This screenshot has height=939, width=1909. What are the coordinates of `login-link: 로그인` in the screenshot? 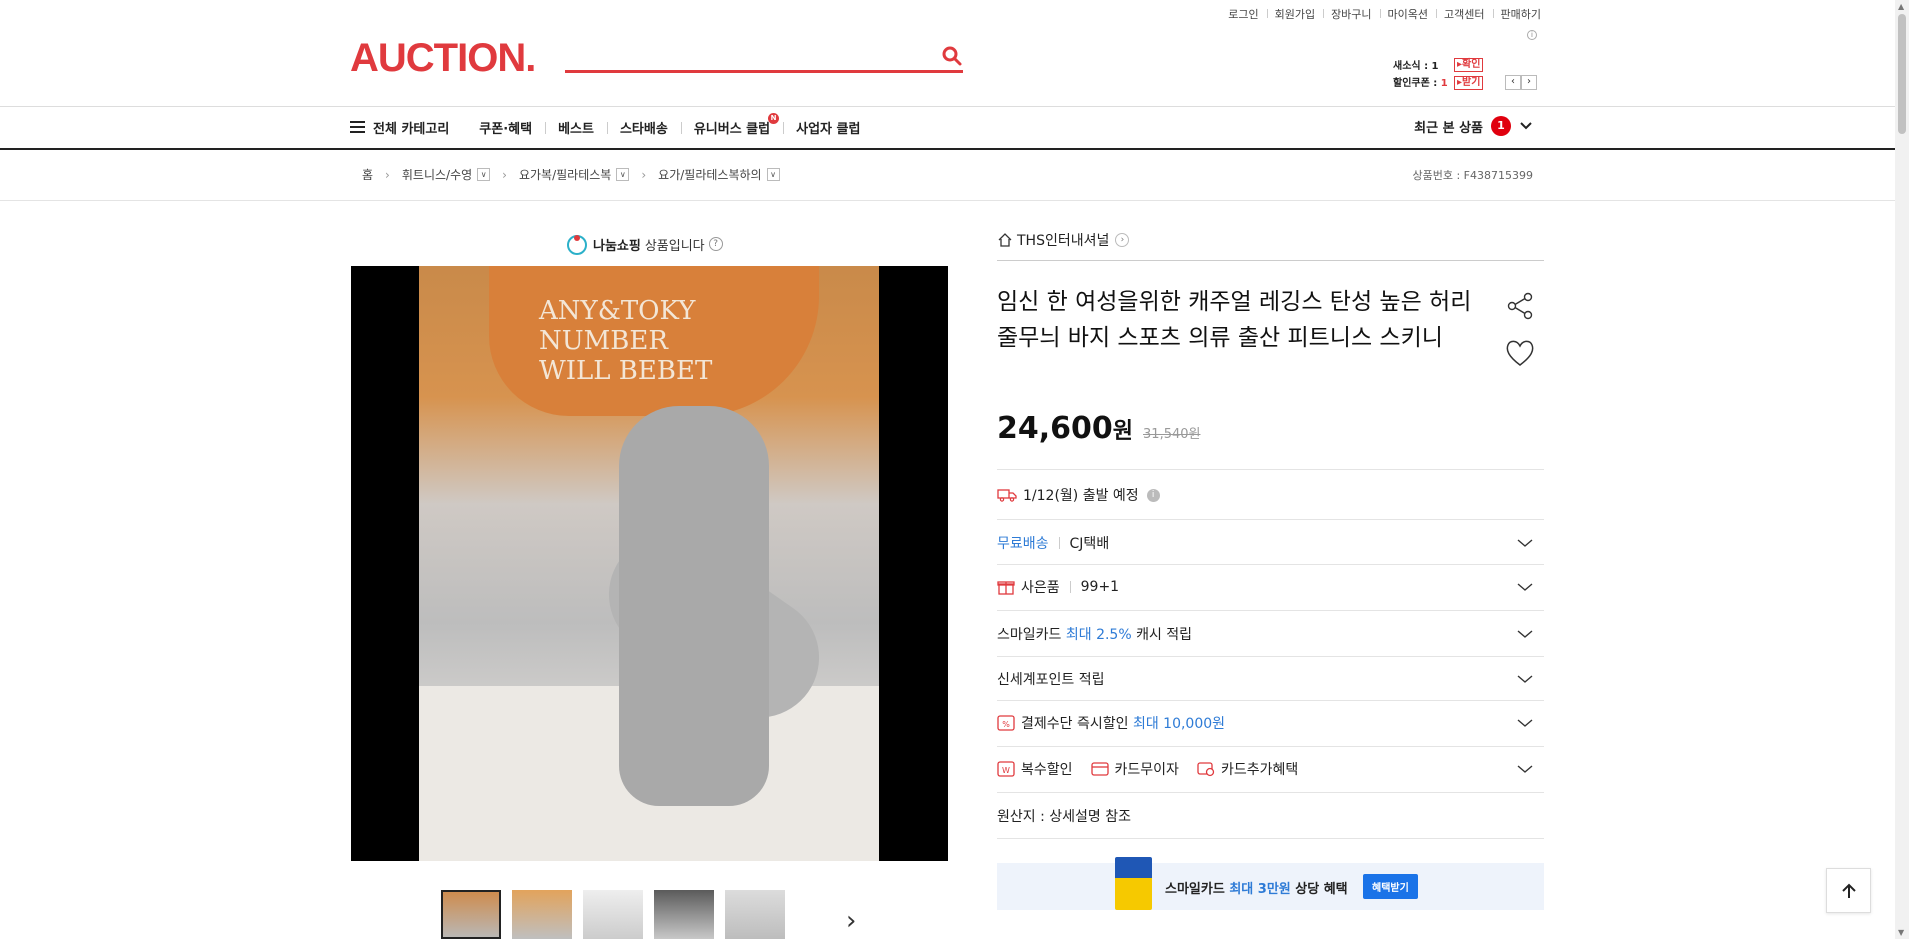 It's located at (1243, 14).